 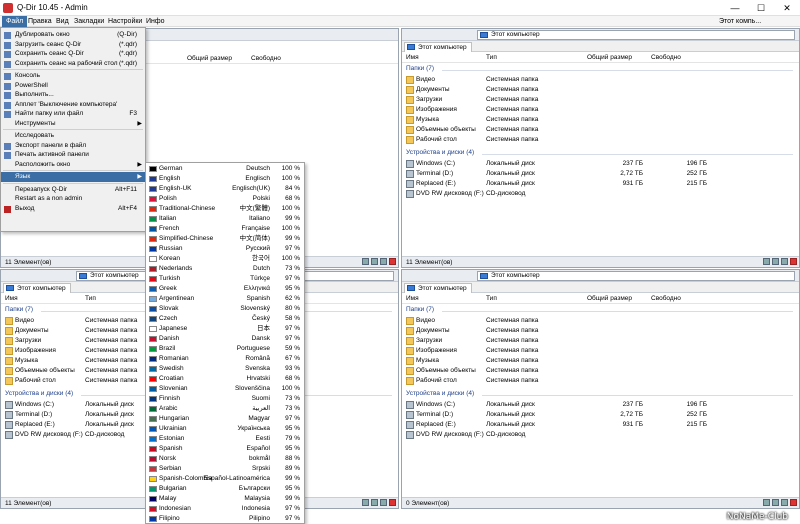 What do you see at coordinates (225, 339) in the screenshot?
I see `language-item: Danish Dansk 97 %` at bounding box center [225, 339].